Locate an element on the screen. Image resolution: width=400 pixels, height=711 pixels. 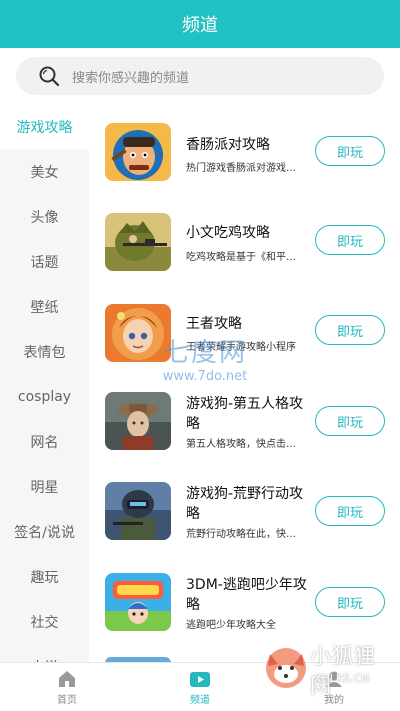
sidebar-item-nicknames: 网名 is located at coordinates (44, 441).